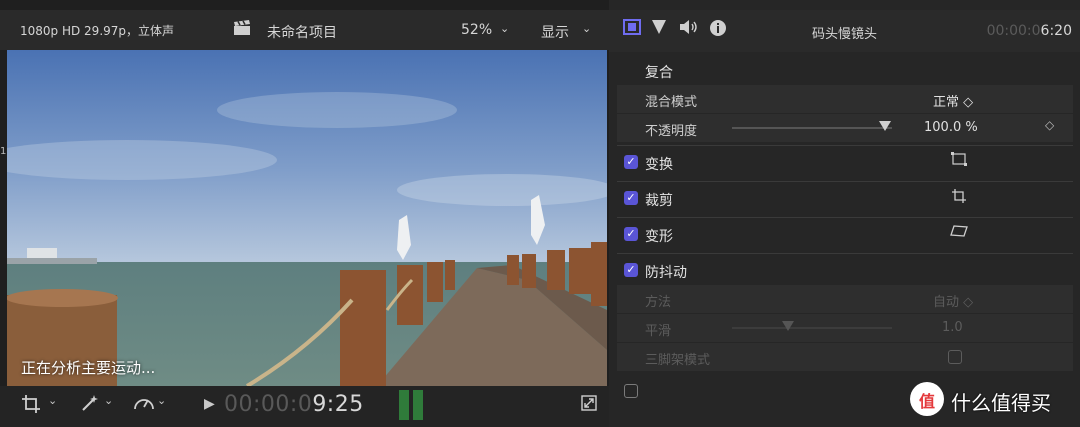 This screenshot has width=1080, height=427. I want to click on clapperboard-icon, so click(242, 30).